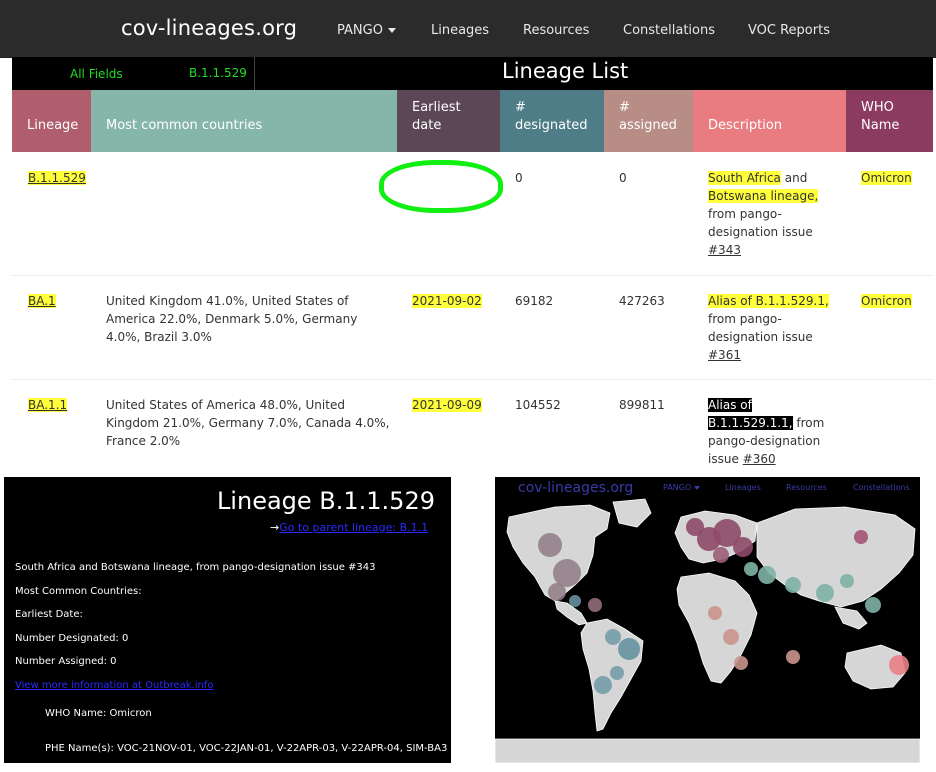  I want to click on detail-most-common: Most Common Countries:, so click(78, 591).